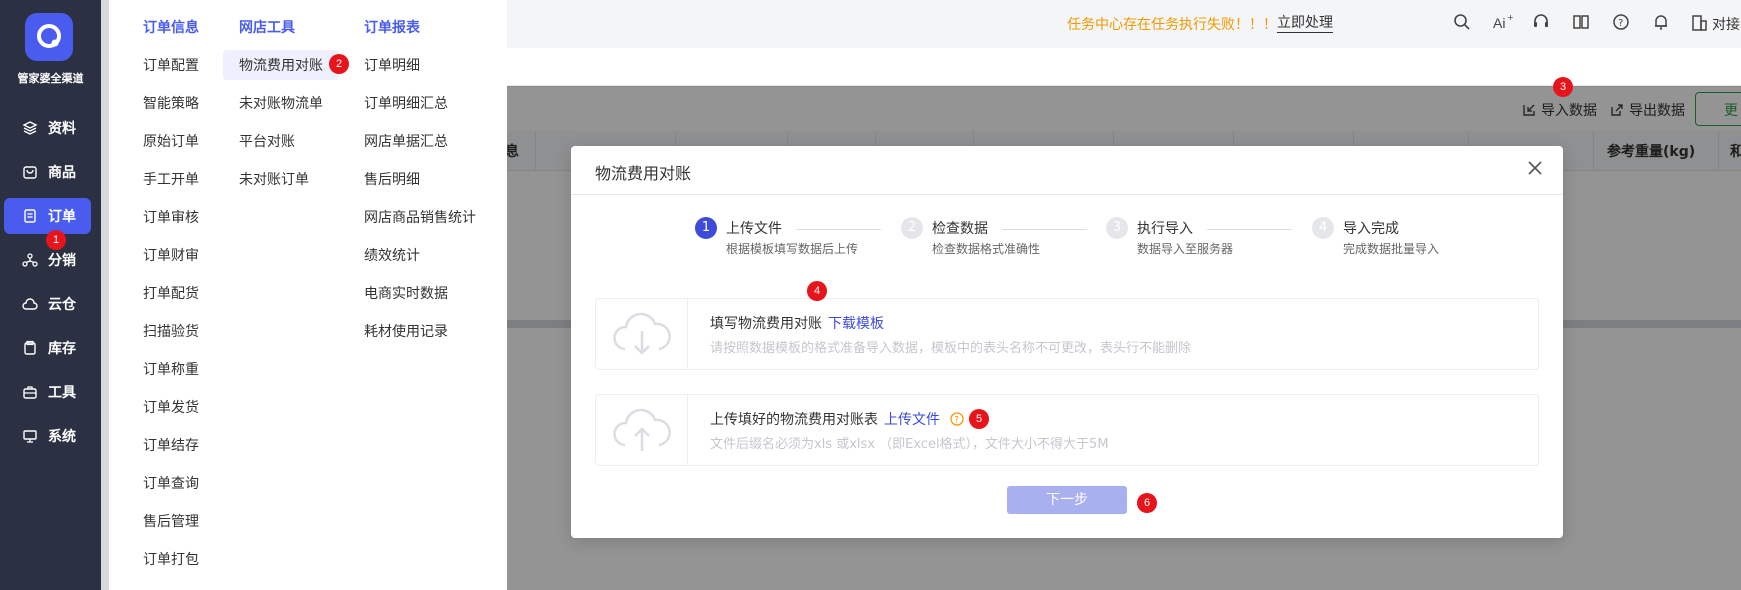  What do you see at coordinates (281, 65) in the screenshot?
I see `menu-item-logistics-reconciliation: 物流费用对账` at bounding box center [281, 65].